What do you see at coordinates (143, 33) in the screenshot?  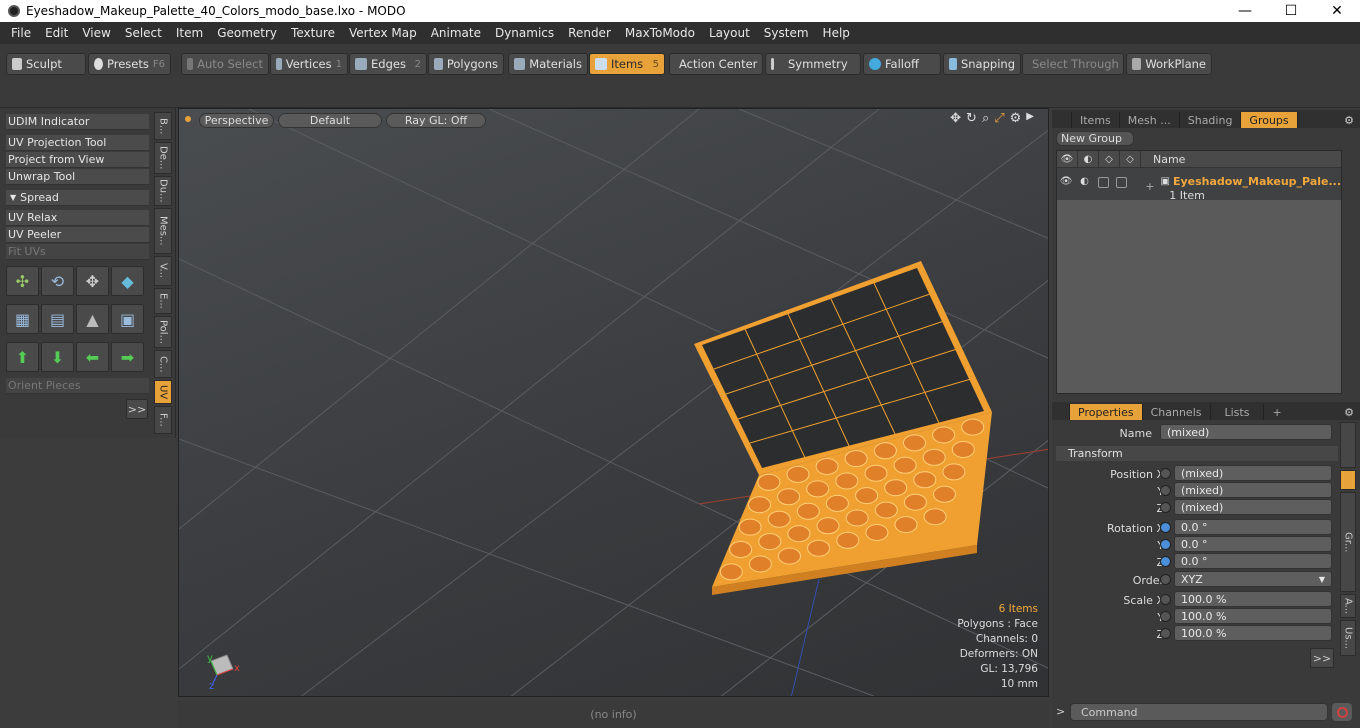 I see `menu-select: Select` at bounding box center [143, 33].